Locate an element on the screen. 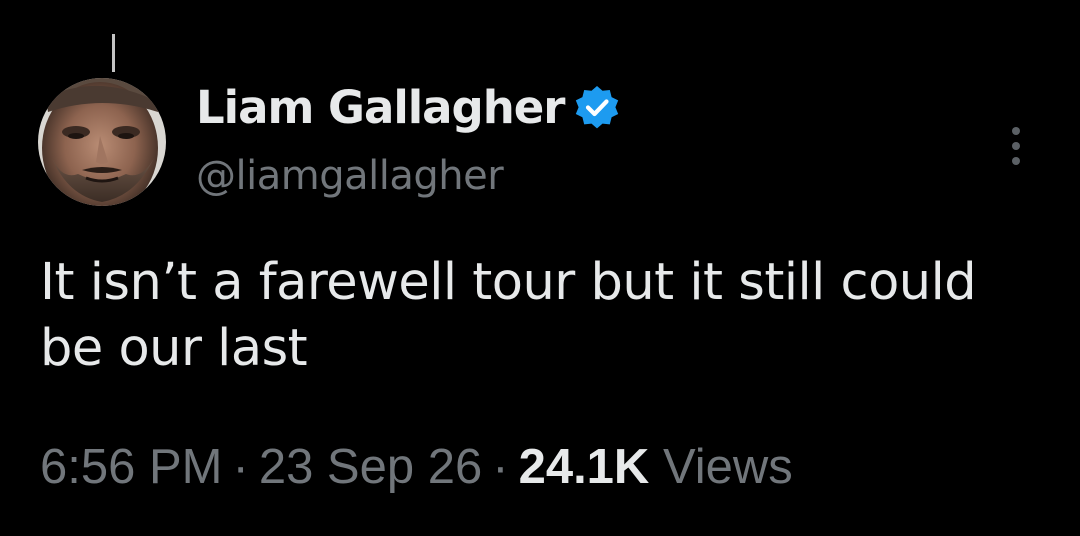  verified-badge-icon is located at coordinates (597, 108).